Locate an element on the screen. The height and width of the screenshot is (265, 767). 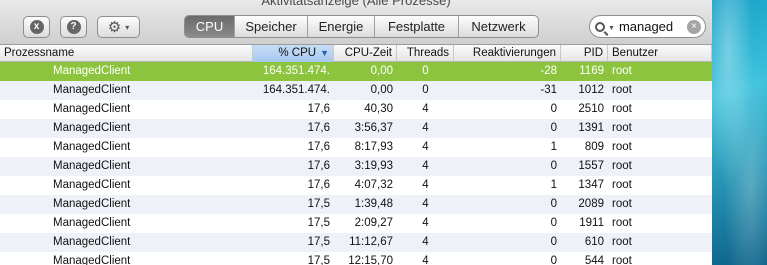
table-row: ManagedClient 17,6 4:07,32 4 1 1347 root is located at coordinates (356, 185).